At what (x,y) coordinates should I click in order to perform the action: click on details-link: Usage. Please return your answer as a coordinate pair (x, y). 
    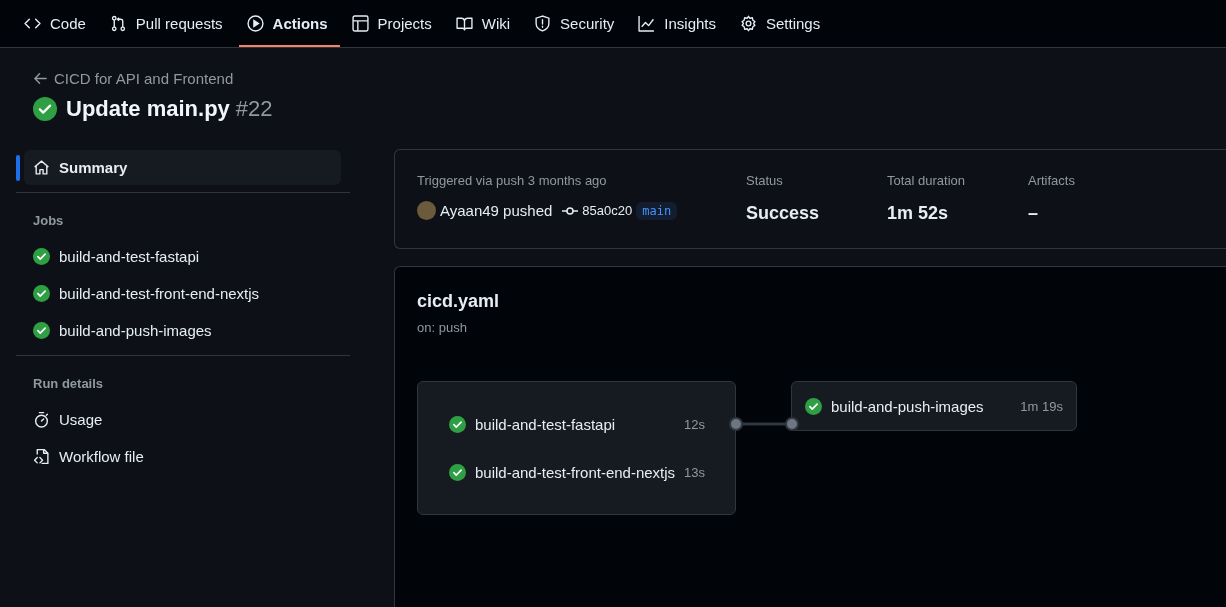
    Looking at the image, I should click on (182, 419).